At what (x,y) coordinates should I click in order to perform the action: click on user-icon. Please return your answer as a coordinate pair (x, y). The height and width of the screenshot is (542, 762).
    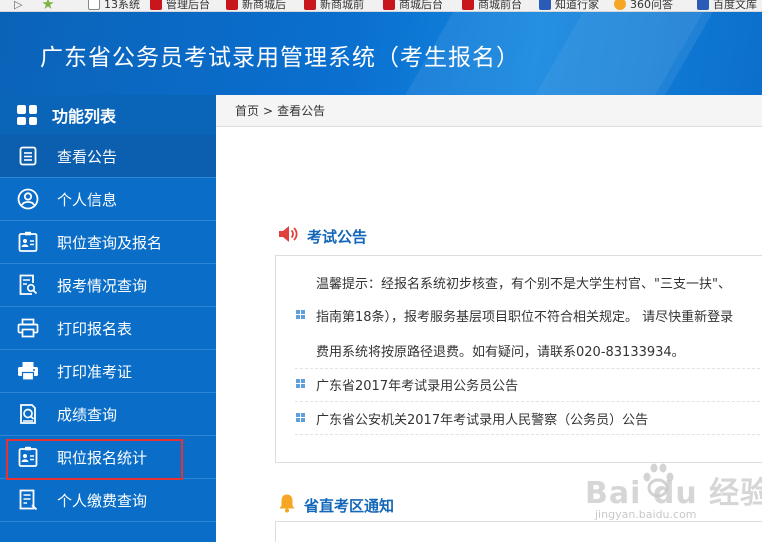
    Looking at the image, I should click on (28, 199).